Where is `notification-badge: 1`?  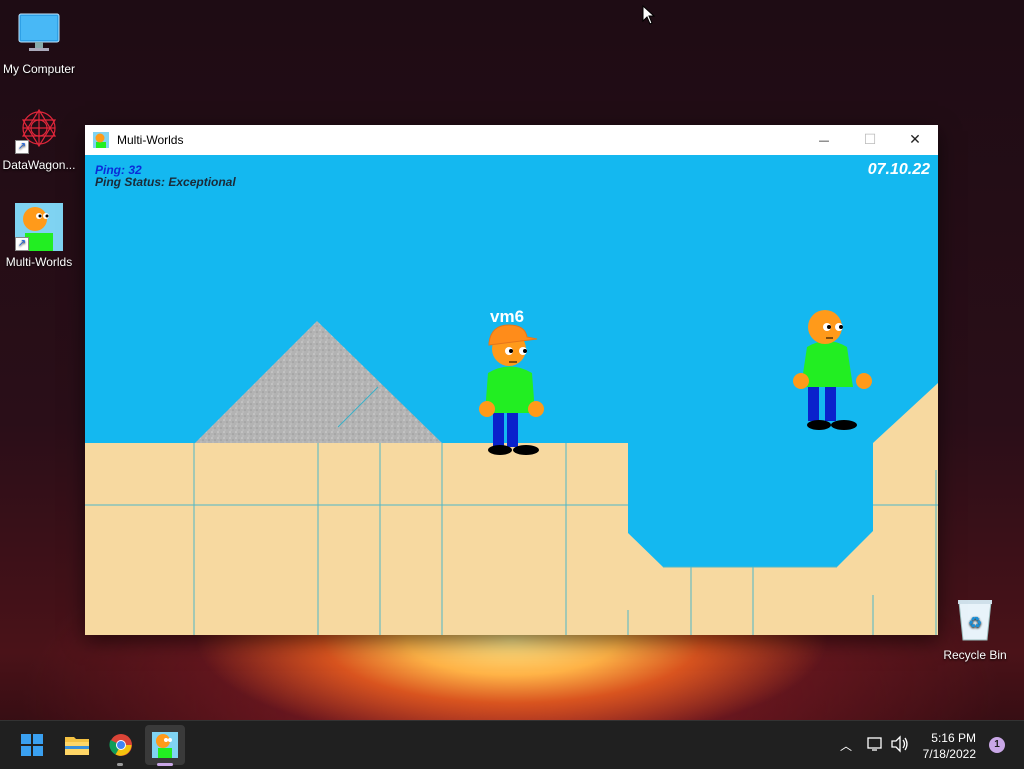 notification-badge: 1 is located at coordinates (997, 745).